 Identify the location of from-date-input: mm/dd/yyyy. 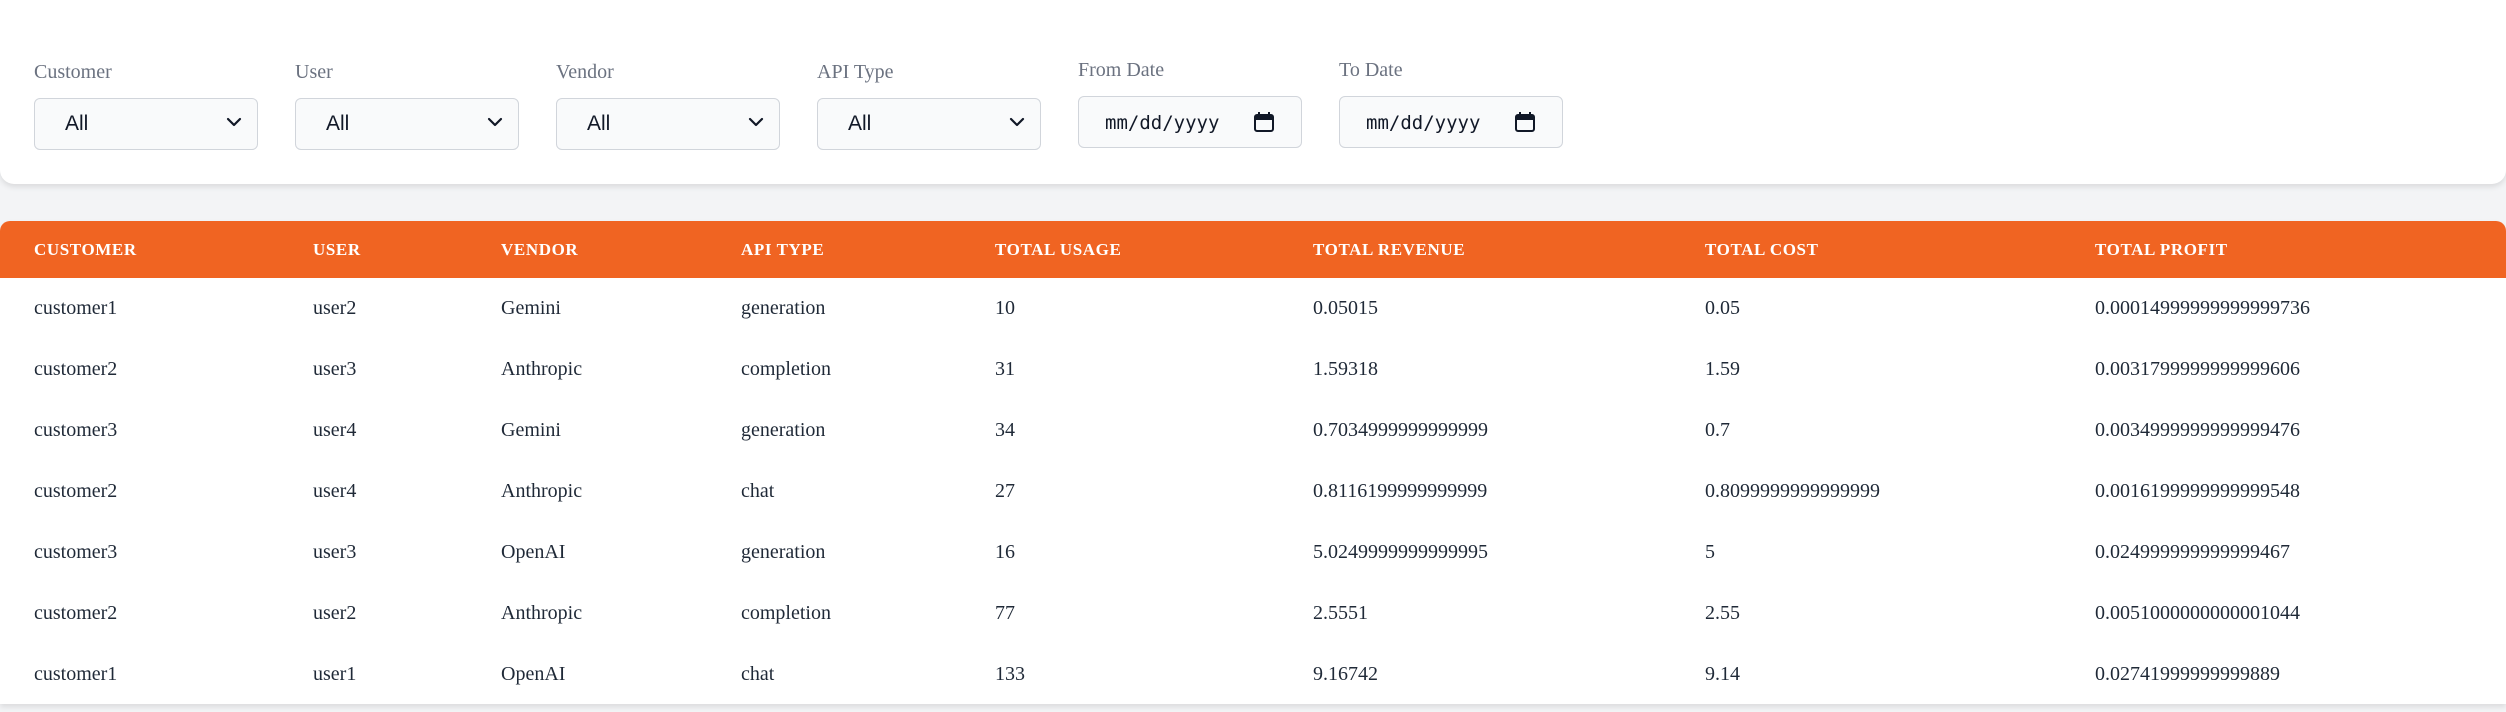
(1190, 122).